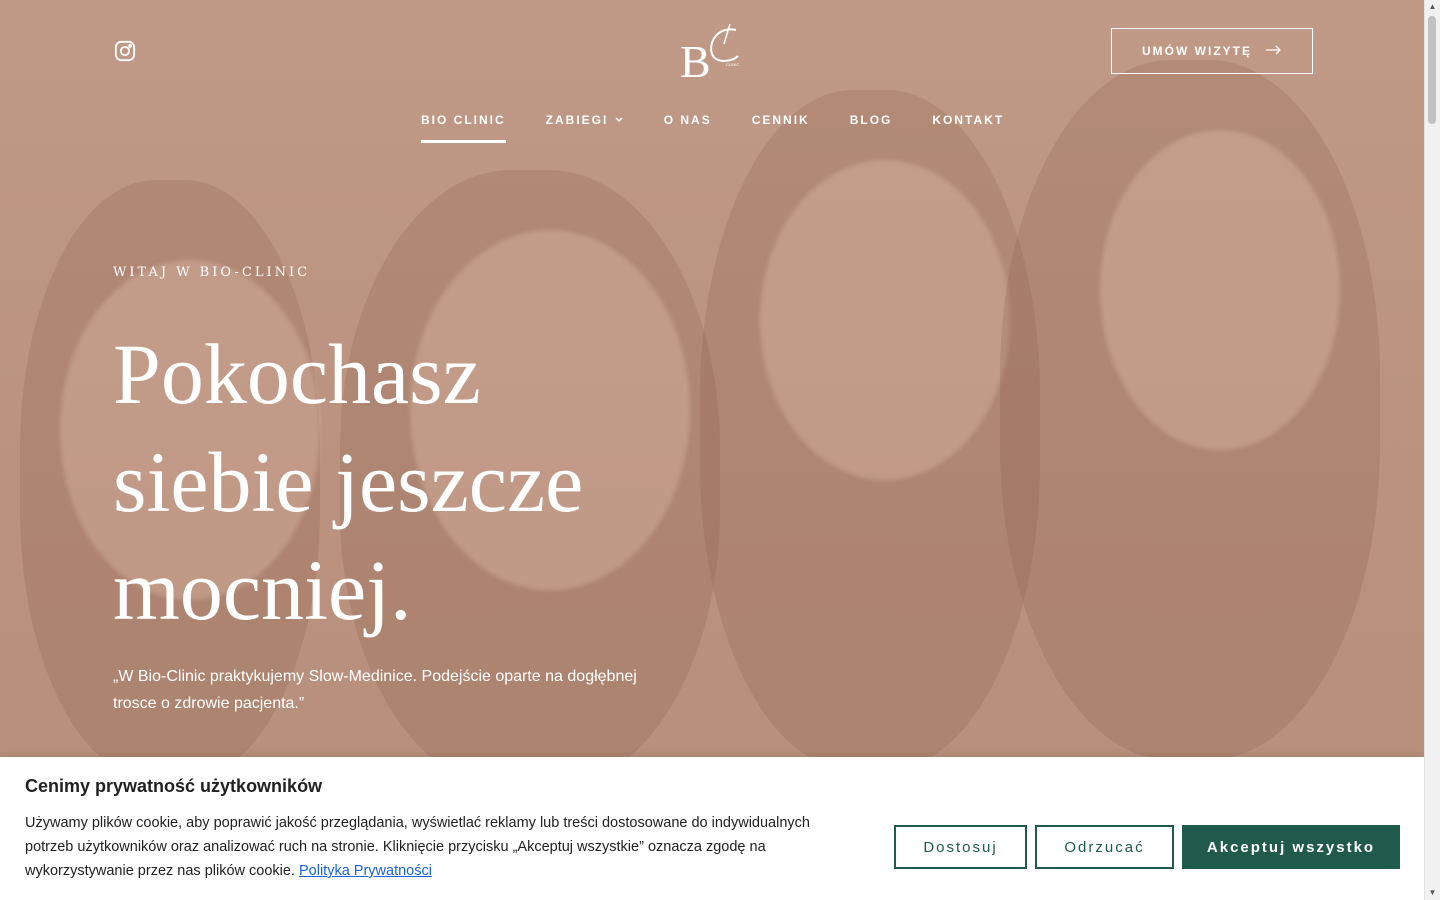 This screenshot has width=1440, height=900. What do you see at coordinates (732, 64) in the screenshot?
I see `svg-text: CLINIC` at bounding box center [732, 64].